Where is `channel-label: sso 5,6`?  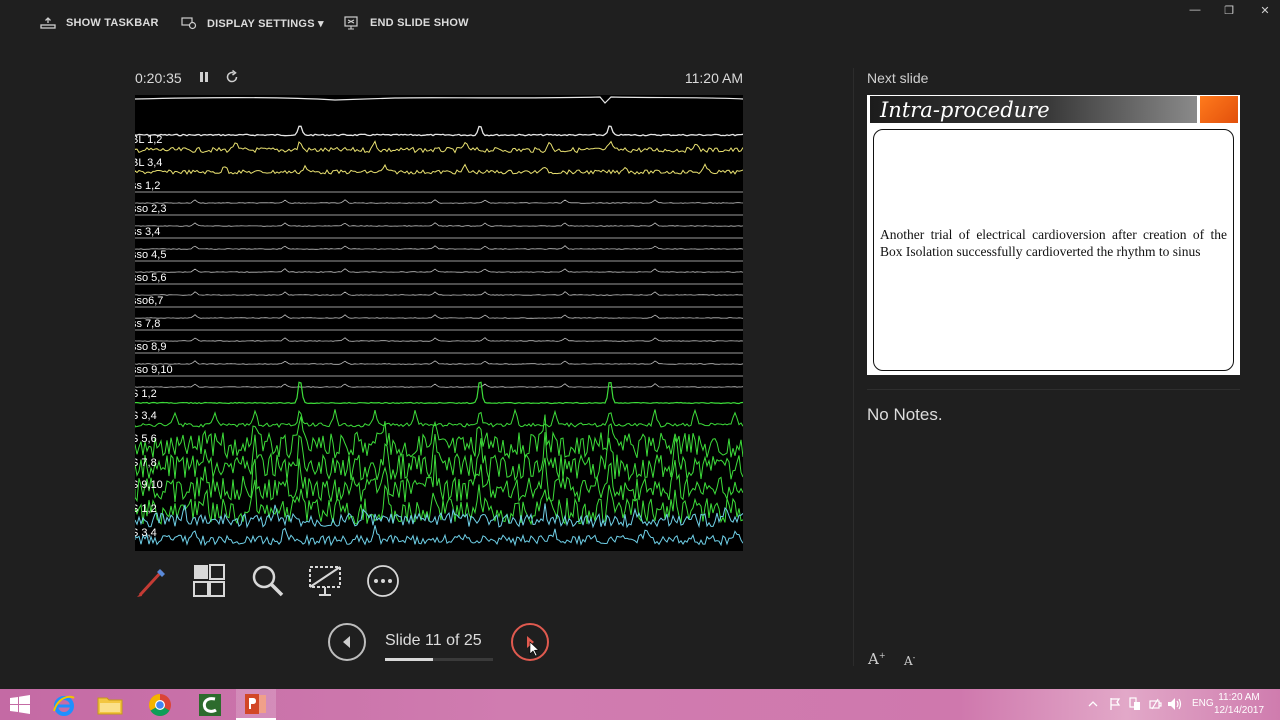 channel-label: sso 5,6 is located at coordinates (150, 278).